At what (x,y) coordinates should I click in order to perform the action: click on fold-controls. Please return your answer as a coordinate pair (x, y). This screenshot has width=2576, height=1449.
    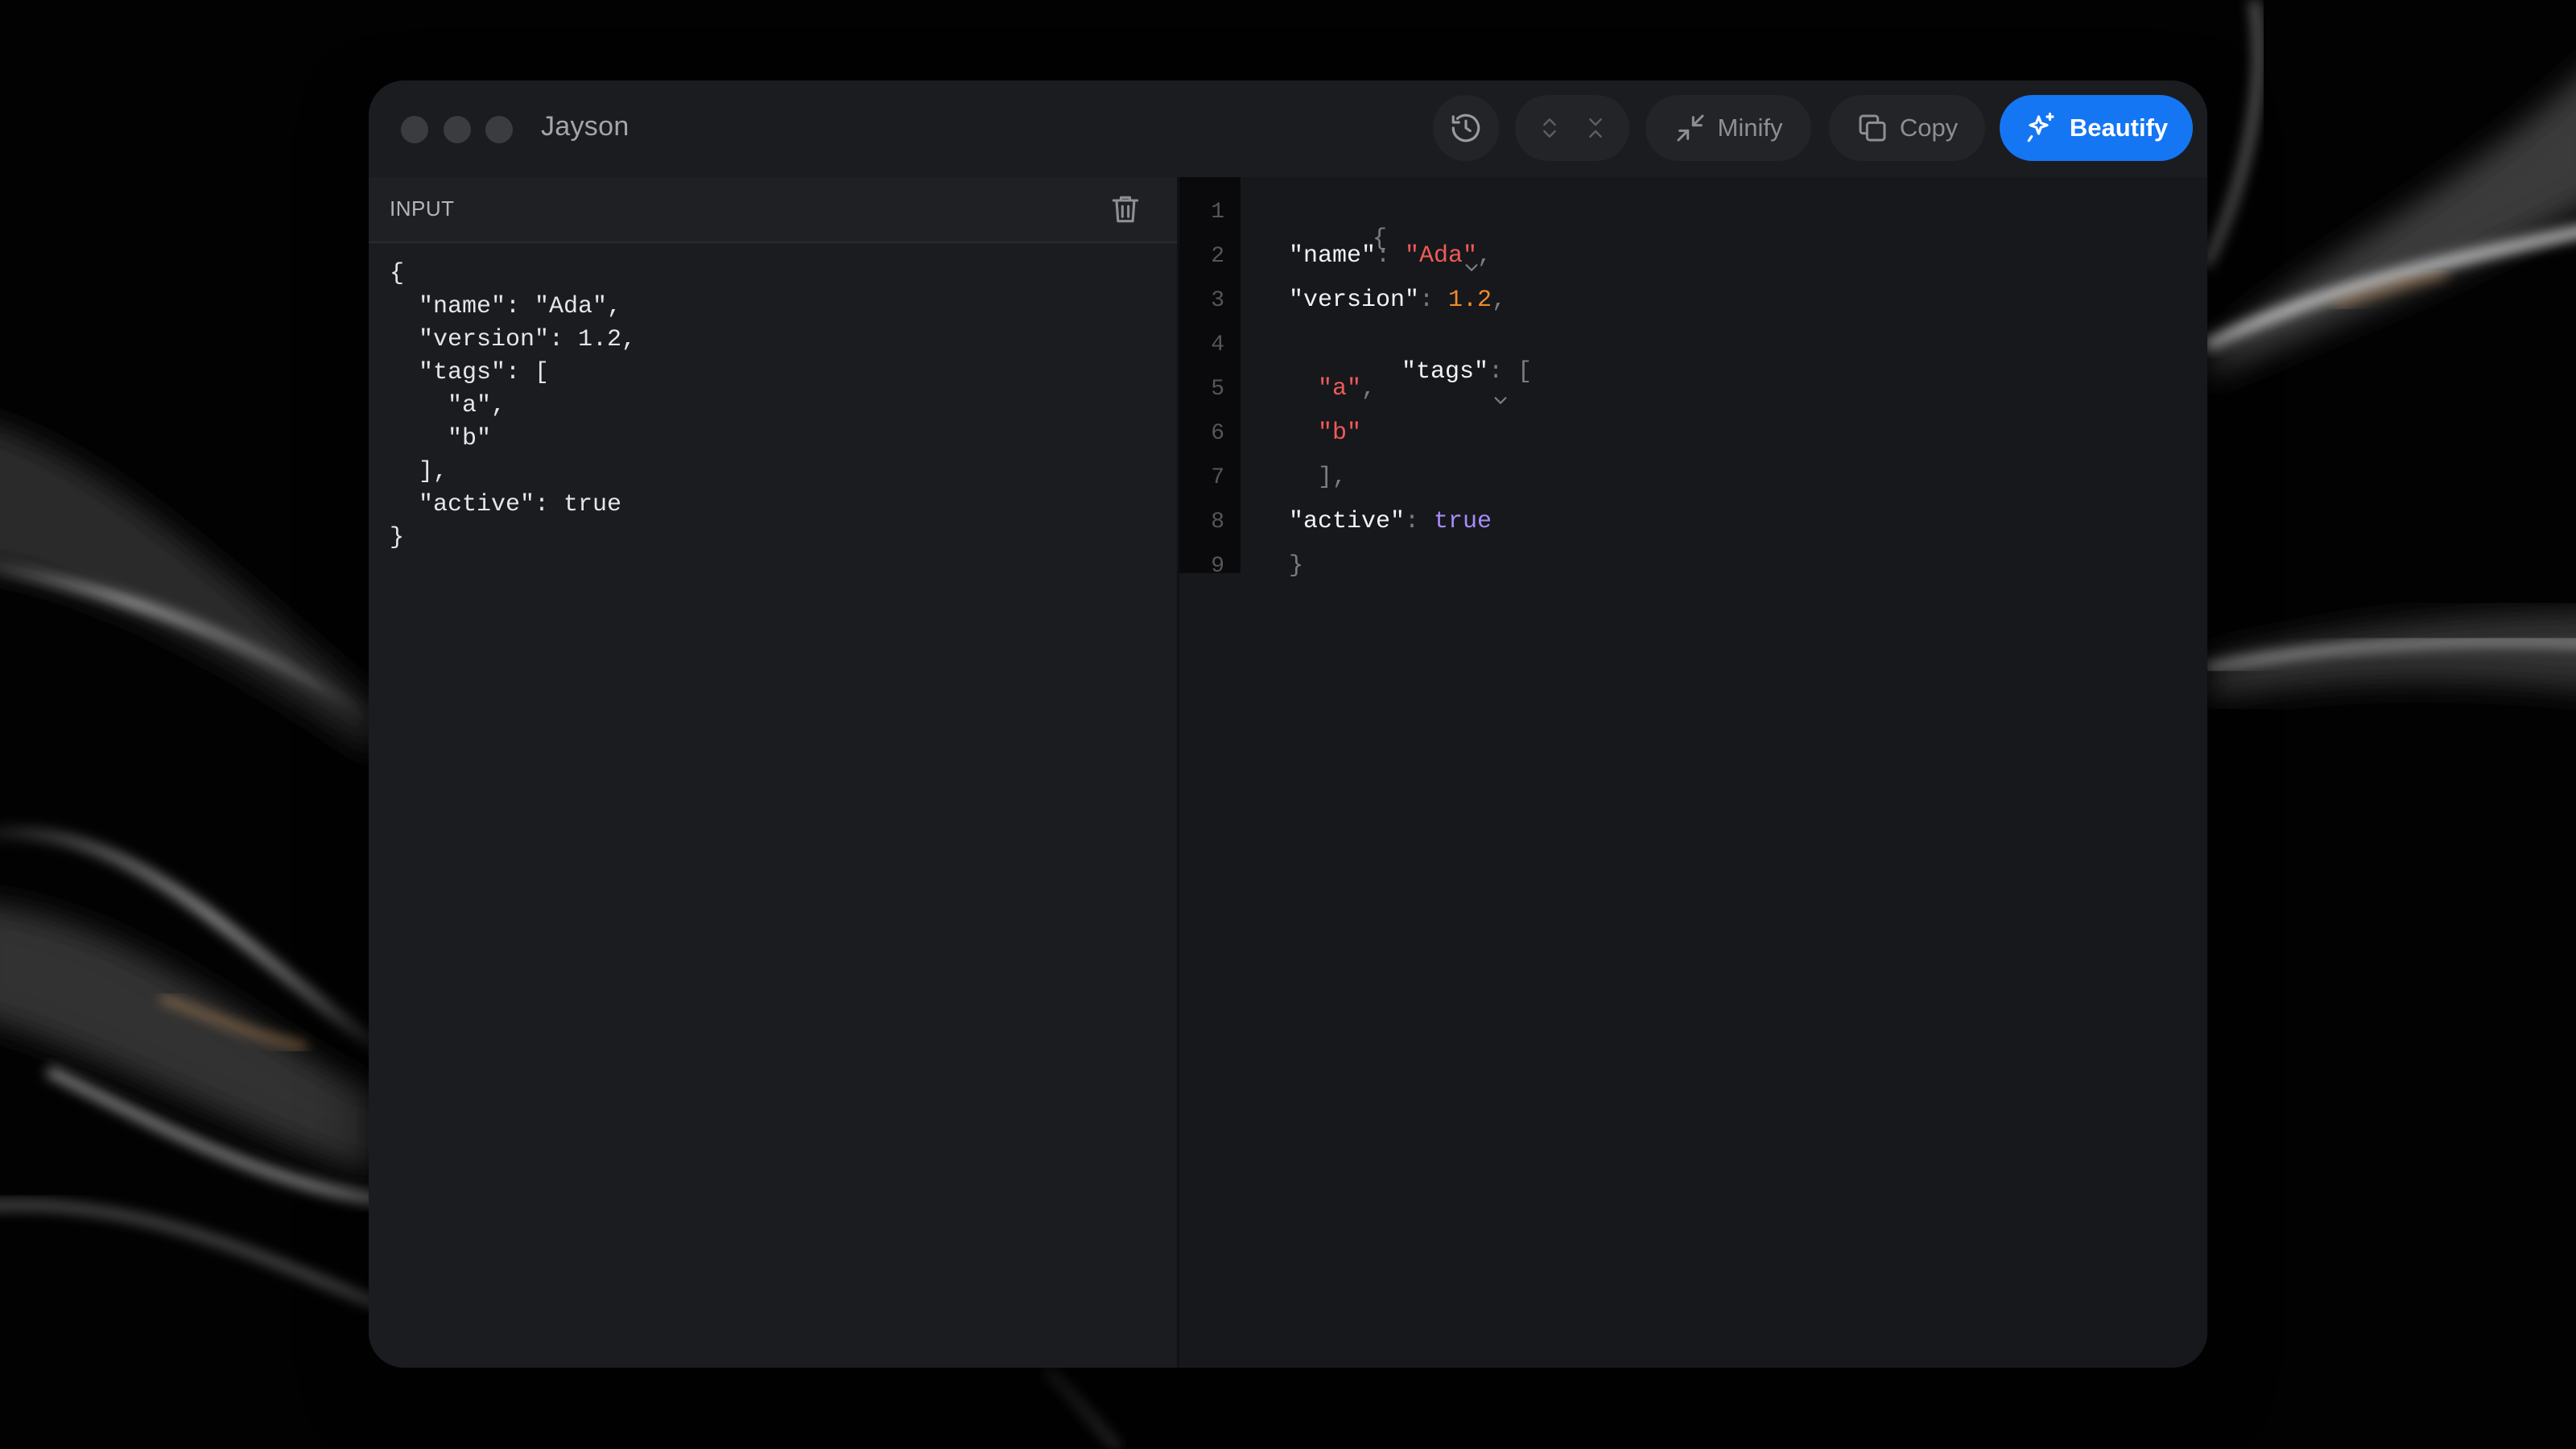
    Looking at the image, I should click on (1572, 128).